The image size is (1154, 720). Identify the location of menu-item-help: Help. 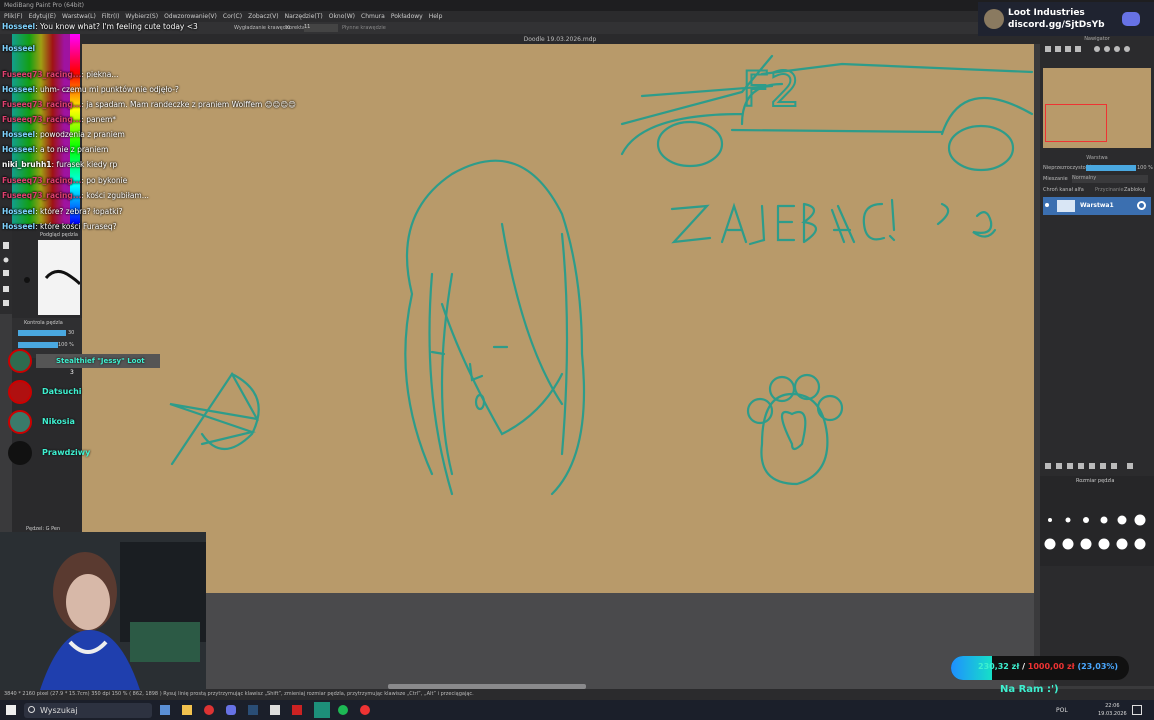
(436, 16).